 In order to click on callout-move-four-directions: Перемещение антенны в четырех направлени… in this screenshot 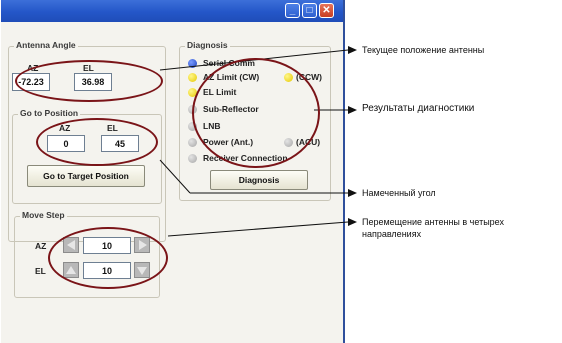, I will do `click(433, 228)`.